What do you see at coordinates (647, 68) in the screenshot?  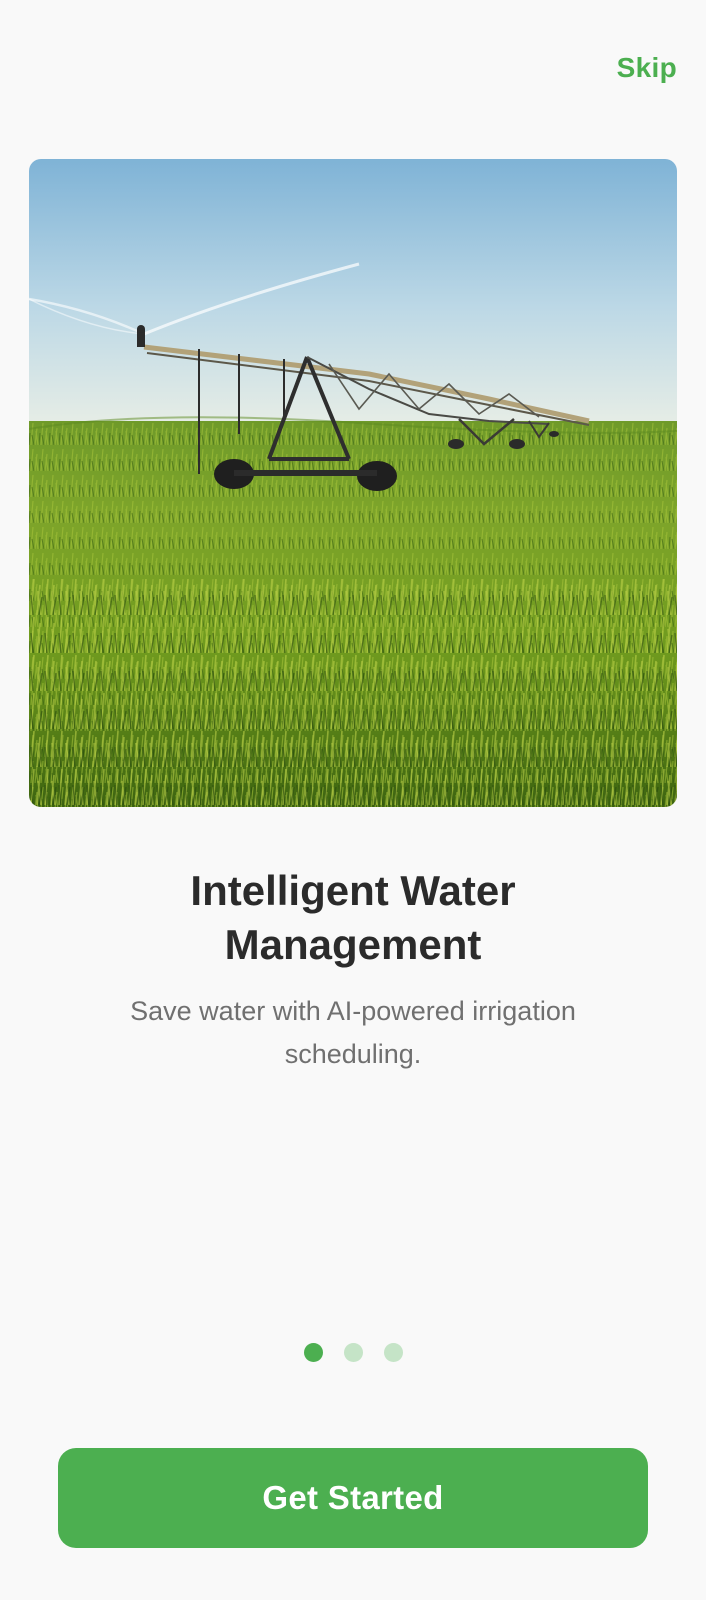 I see `skip-button: Skip` at bounding box center [647, 68].